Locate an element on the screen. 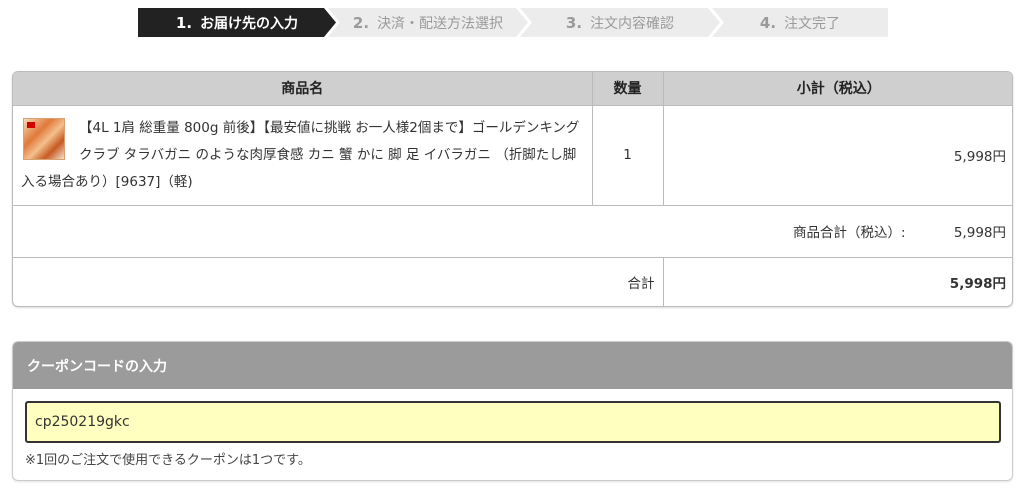 The width and height of the screenshot is (1024, 491). product-total-value: 5,998円 is located at coordinates (979, 233).